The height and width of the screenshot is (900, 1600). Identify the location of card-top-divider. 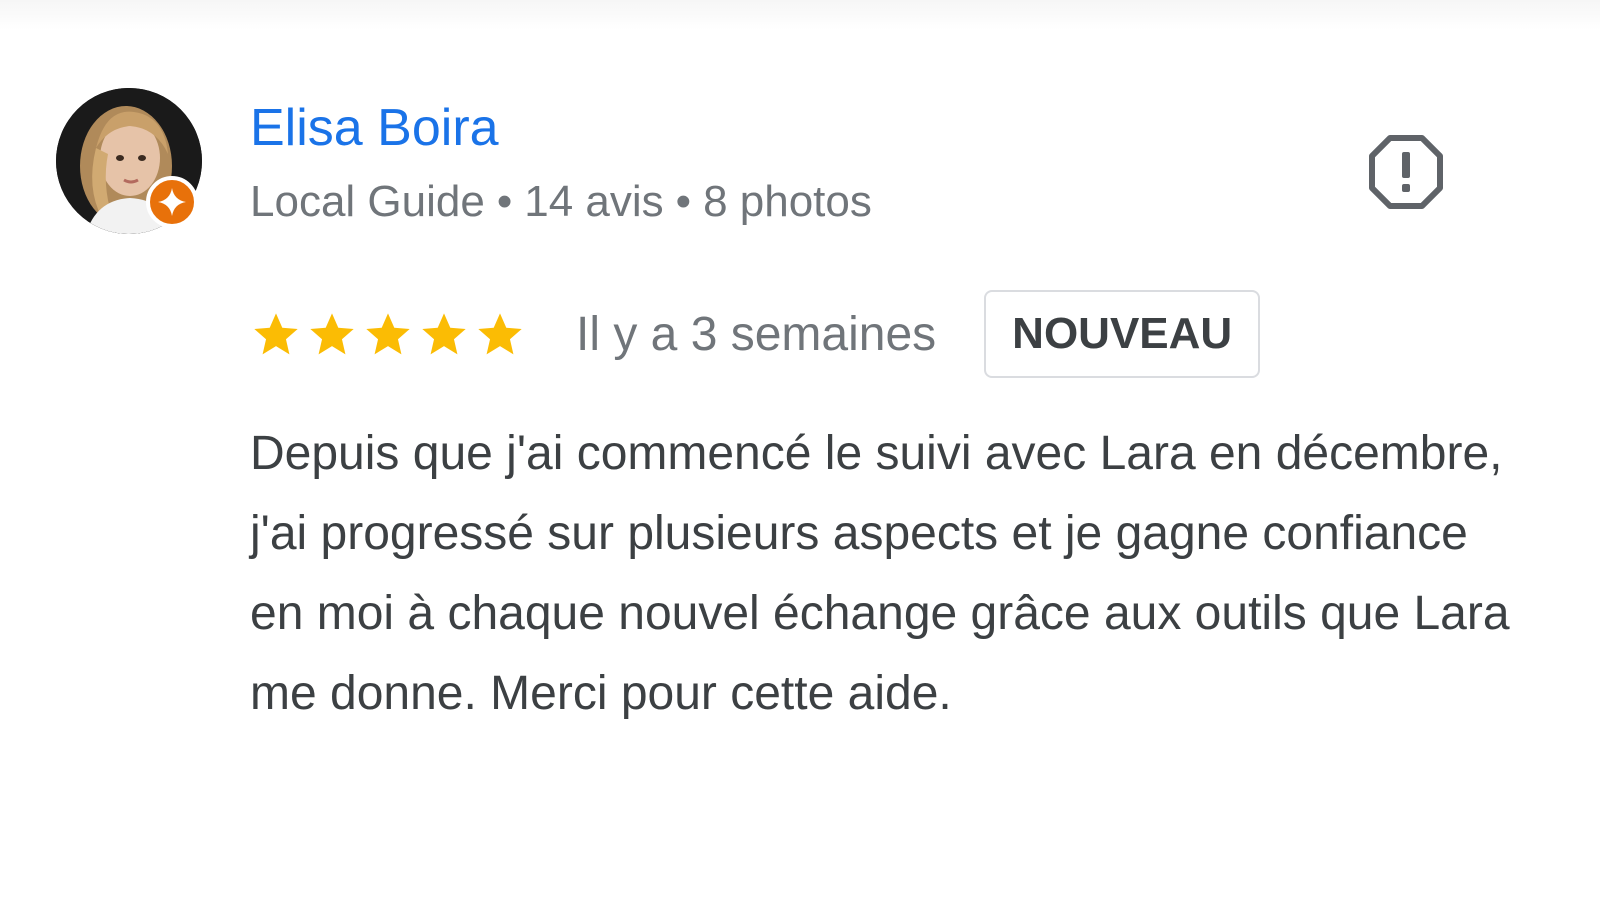
(800, 15).